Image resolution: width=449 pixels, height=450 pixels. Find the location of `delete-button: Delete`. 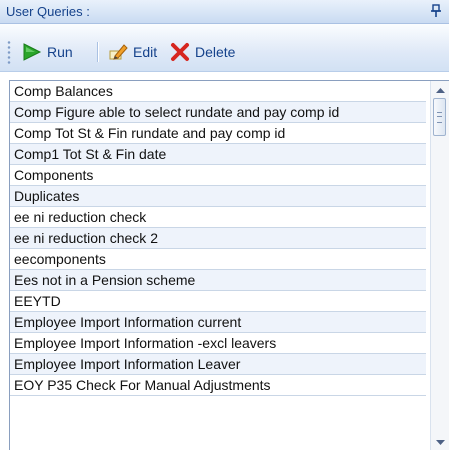

delete-button: Delete is located at coordinates (202, 52).